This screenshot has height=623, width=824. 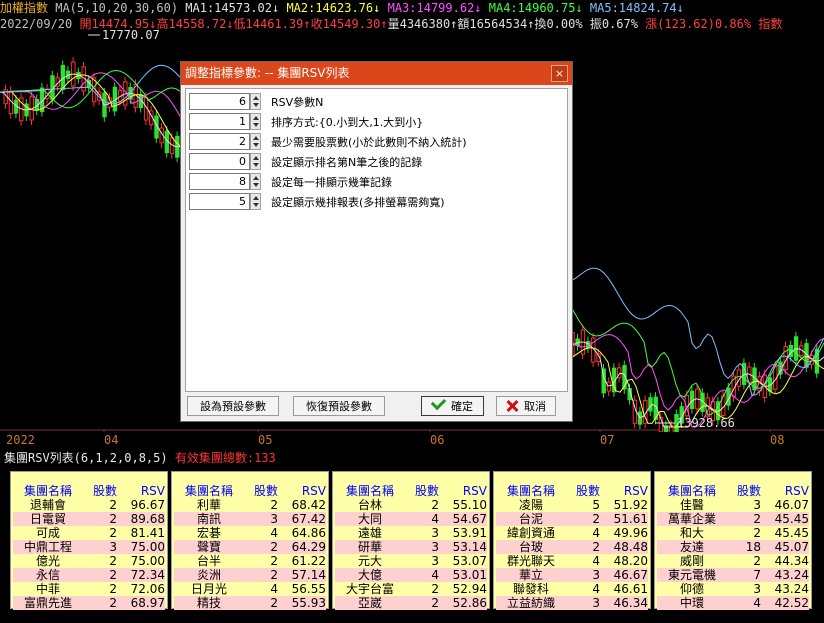 I want to click on table-row: 可成 2 81.41, so click(x=89, y=533).